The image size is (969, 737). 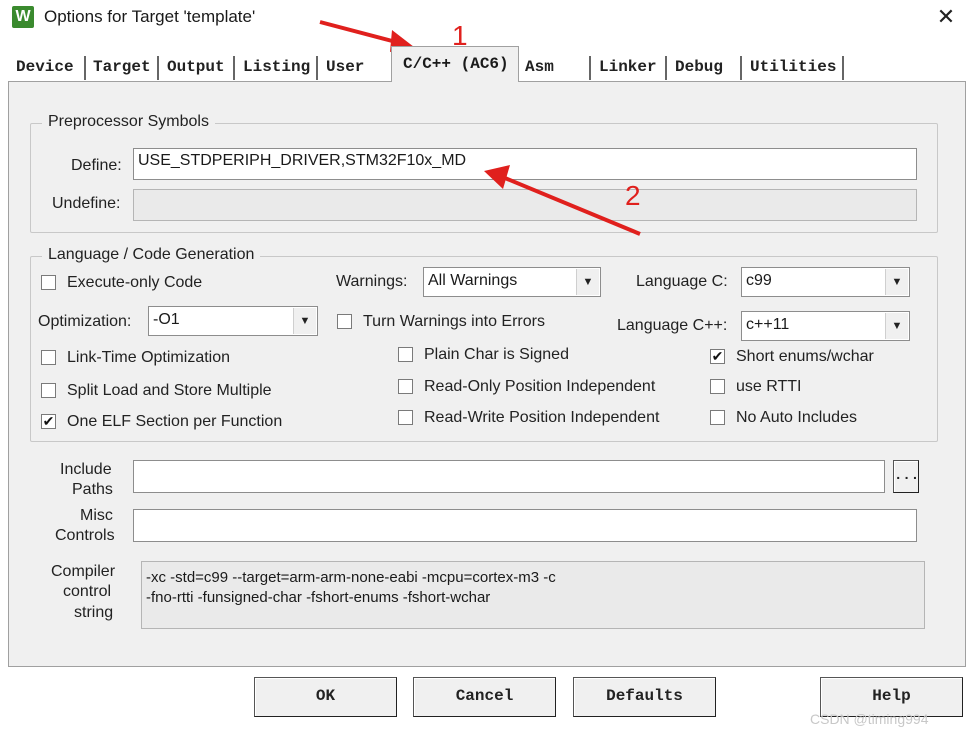 What do you see at coordinates (480, 128) in the screenshot?
I see `annotation-arrows` at bounding box center [480, 128].